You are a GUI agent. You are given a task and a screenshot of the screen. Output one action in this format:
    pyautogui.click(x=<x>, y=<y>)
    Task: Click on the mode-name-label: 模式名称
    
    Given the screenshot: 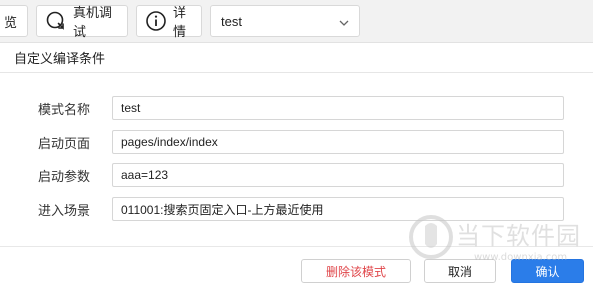 What is the action you would take?
    pyautogui.click(x=64, y=109)
    